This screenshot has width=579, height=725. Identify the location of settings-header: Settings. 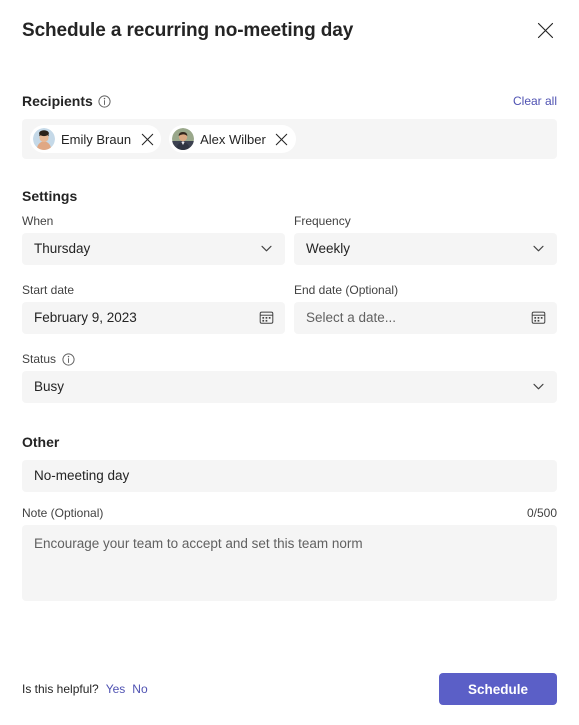
(289, 196).